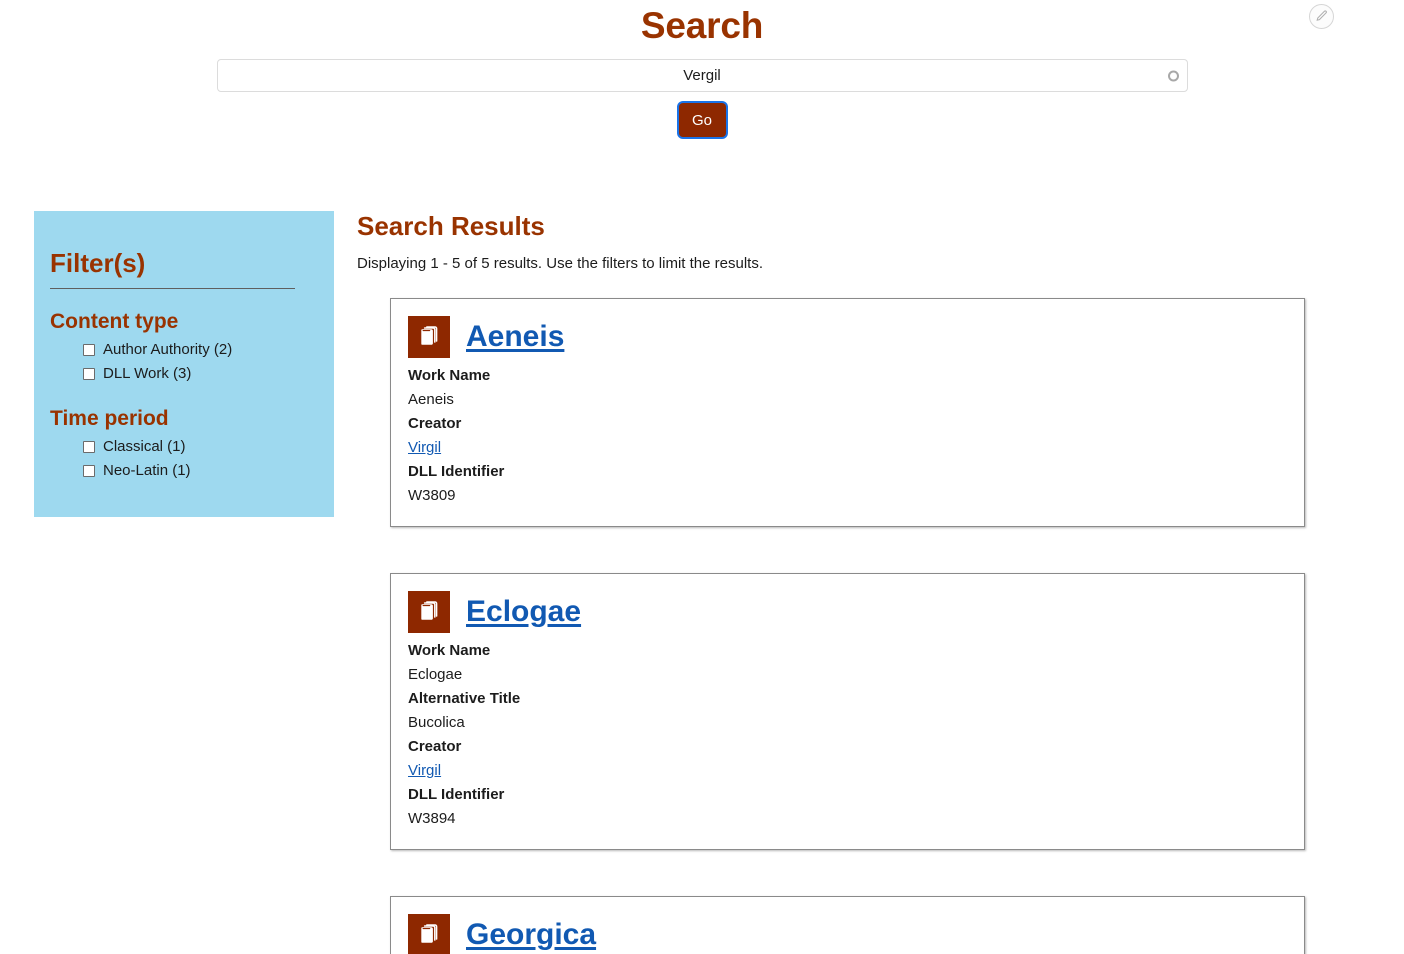 This screenshot has height=954, width=1404. What do you see at coordinates (523, 612) in the screenshot?
I see `result-title-link: Eclogae` at bounding box center [523, 612].